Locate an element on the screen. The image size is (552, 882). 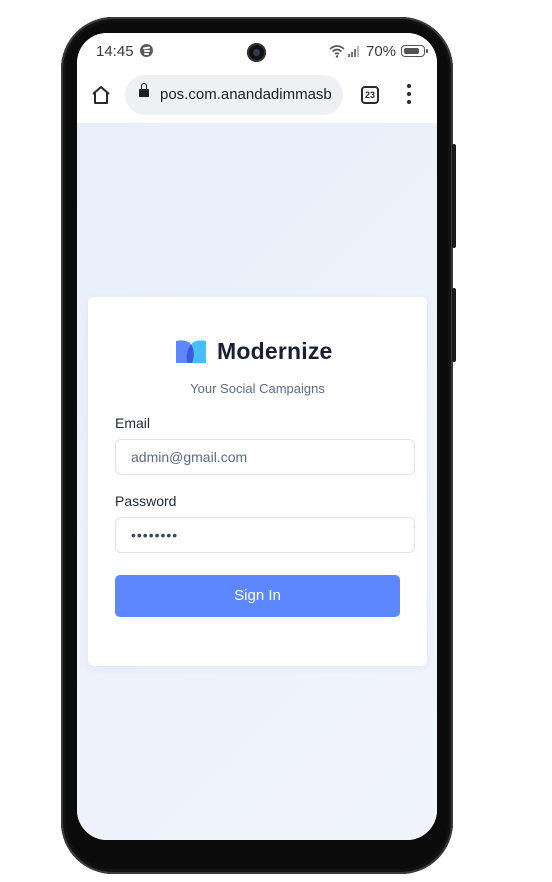
browser-toolbar: pos.com.anandadimmasb 23 is located at coordinates (257, 97).